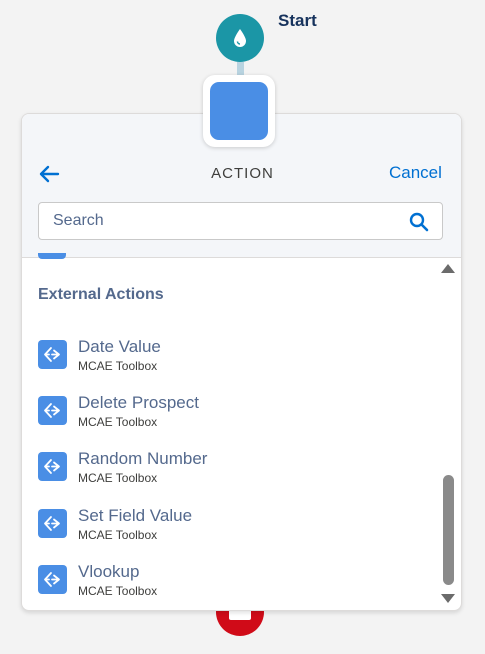 The image size is (485, 654). I want to click on action-node, so click(239, 111).